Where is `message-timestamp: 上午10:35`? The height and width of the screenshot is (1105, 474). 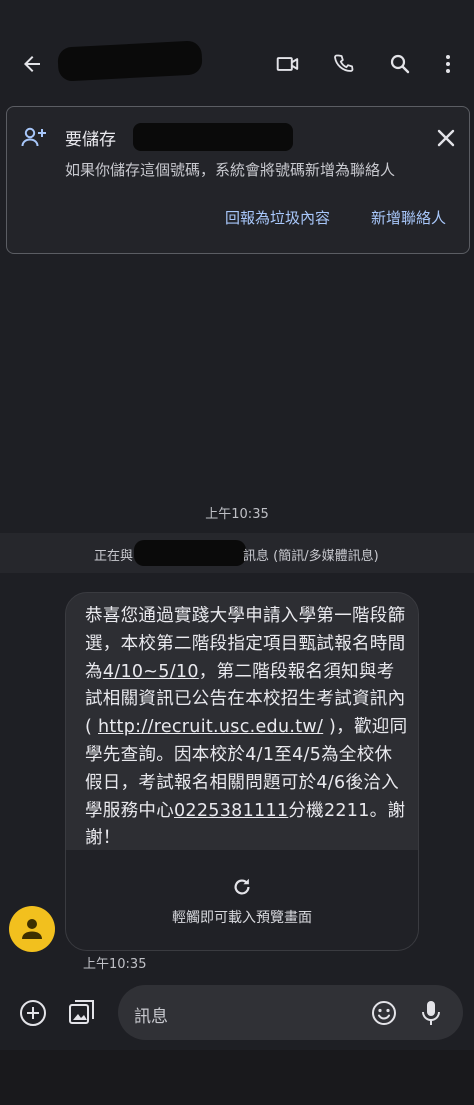
message-timestamp: 上午10:35 is located at coordinates (115, 964).